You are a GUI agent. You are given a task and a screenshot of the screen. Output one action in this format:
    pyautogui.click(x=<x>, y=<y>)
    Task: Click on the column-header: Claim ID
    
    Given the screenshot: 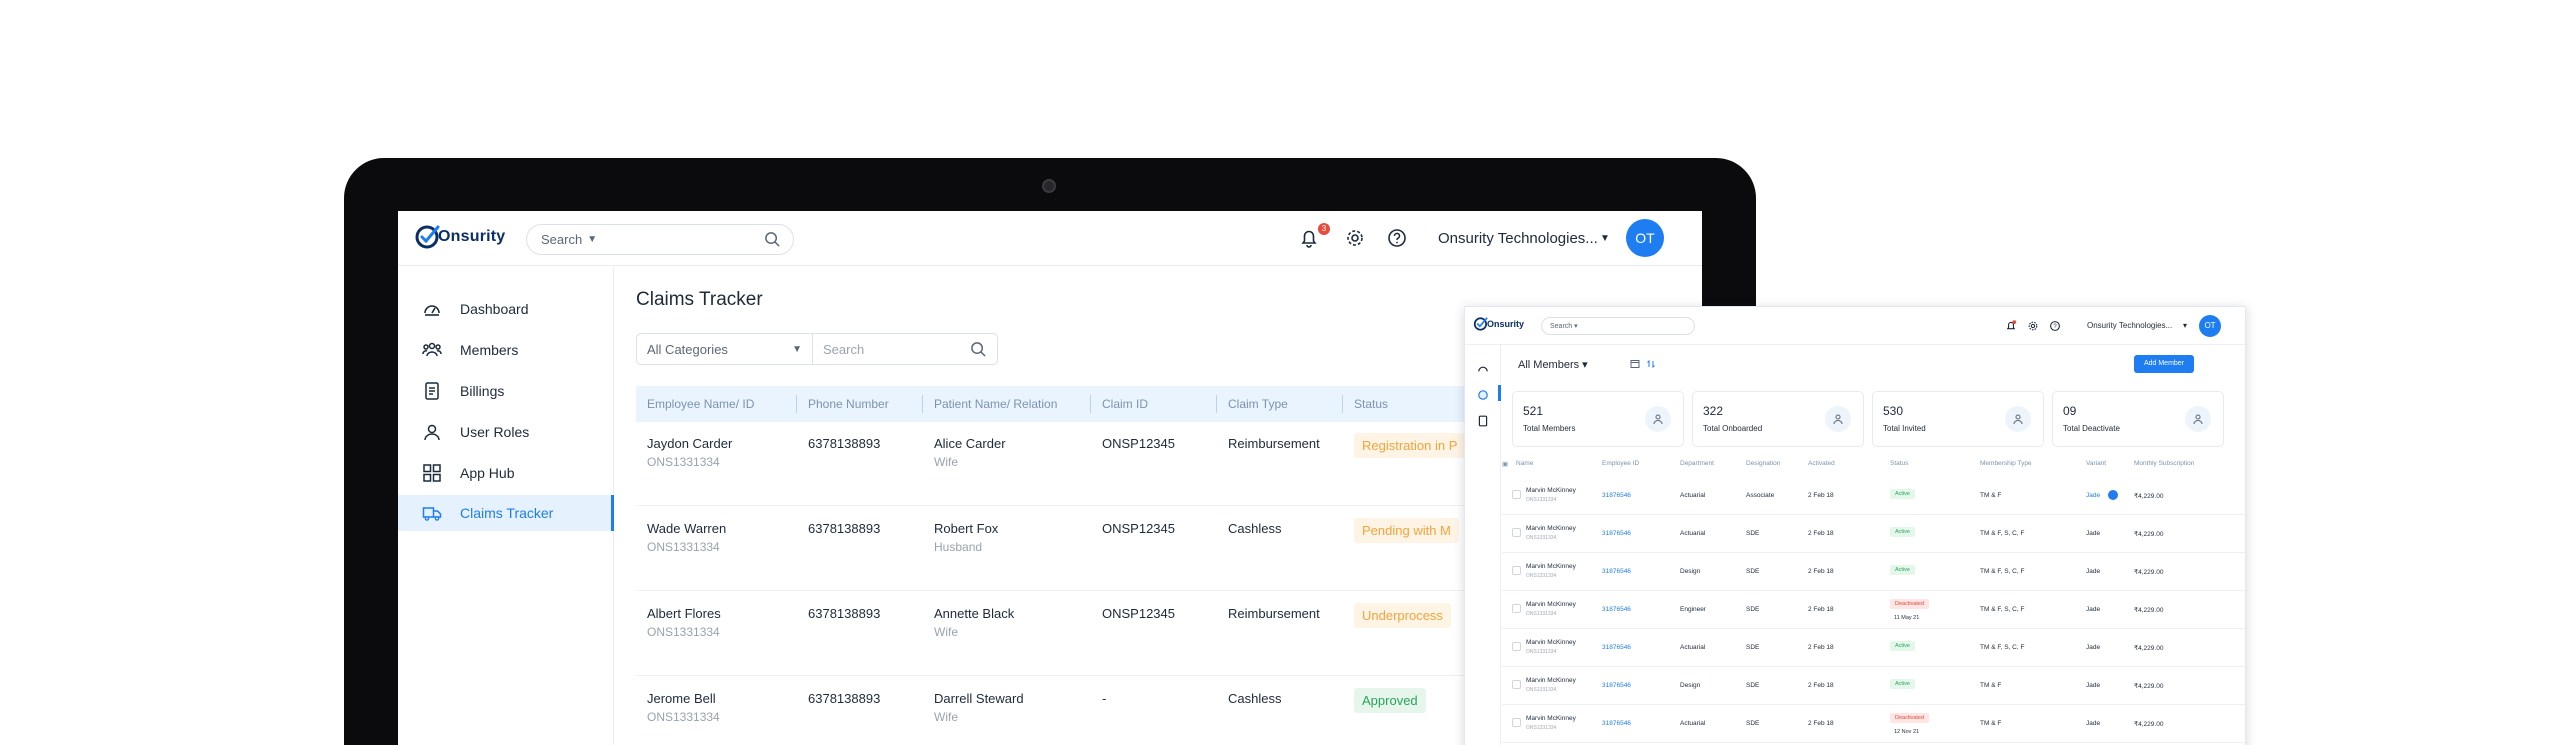 What is the action you would take?
    pyautogui.click(x=1125, y=404)
    